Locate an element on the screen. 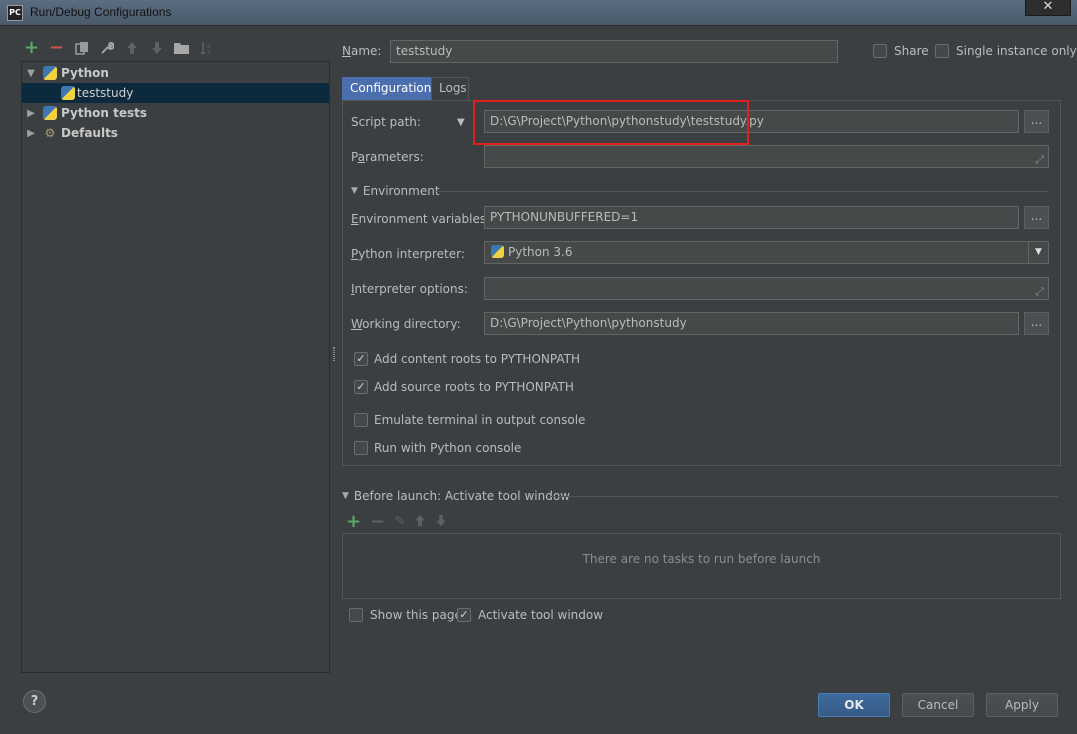 The image size is (1077, 734). wrench-icon: ⚙ is located at coordinates (50, 133).